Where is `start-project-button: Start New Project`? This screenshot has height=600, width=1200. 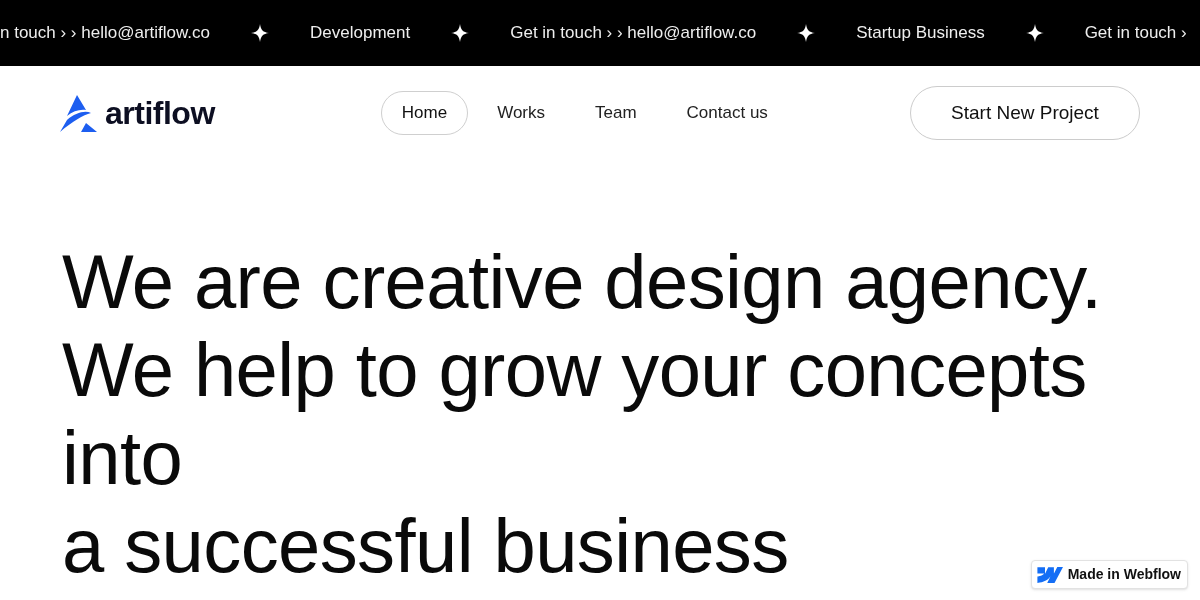 start-project-button: Start New Project is located at coordinates (1025, 113).